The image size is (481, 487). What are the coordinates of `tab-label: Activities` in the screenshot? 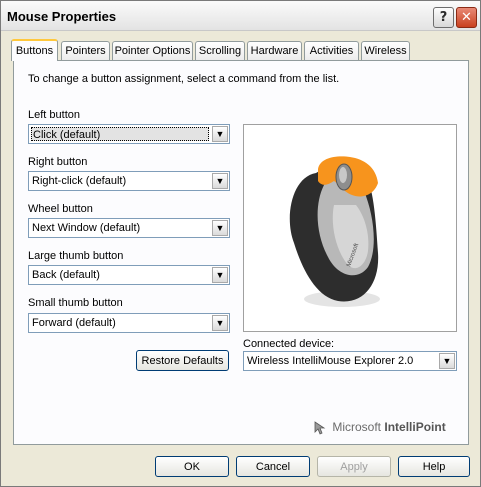 It's located at (331, 51).